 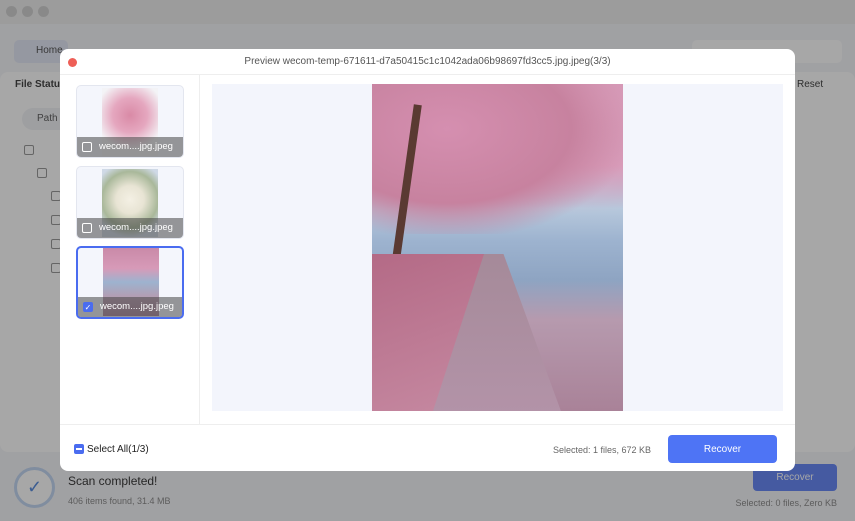 What do you see at coordinates (130, 282) in the screenshot?
I see `thumbnail-item-selected: ✓ wecom....jpg.jpeg` at bounding box center [130, 282].